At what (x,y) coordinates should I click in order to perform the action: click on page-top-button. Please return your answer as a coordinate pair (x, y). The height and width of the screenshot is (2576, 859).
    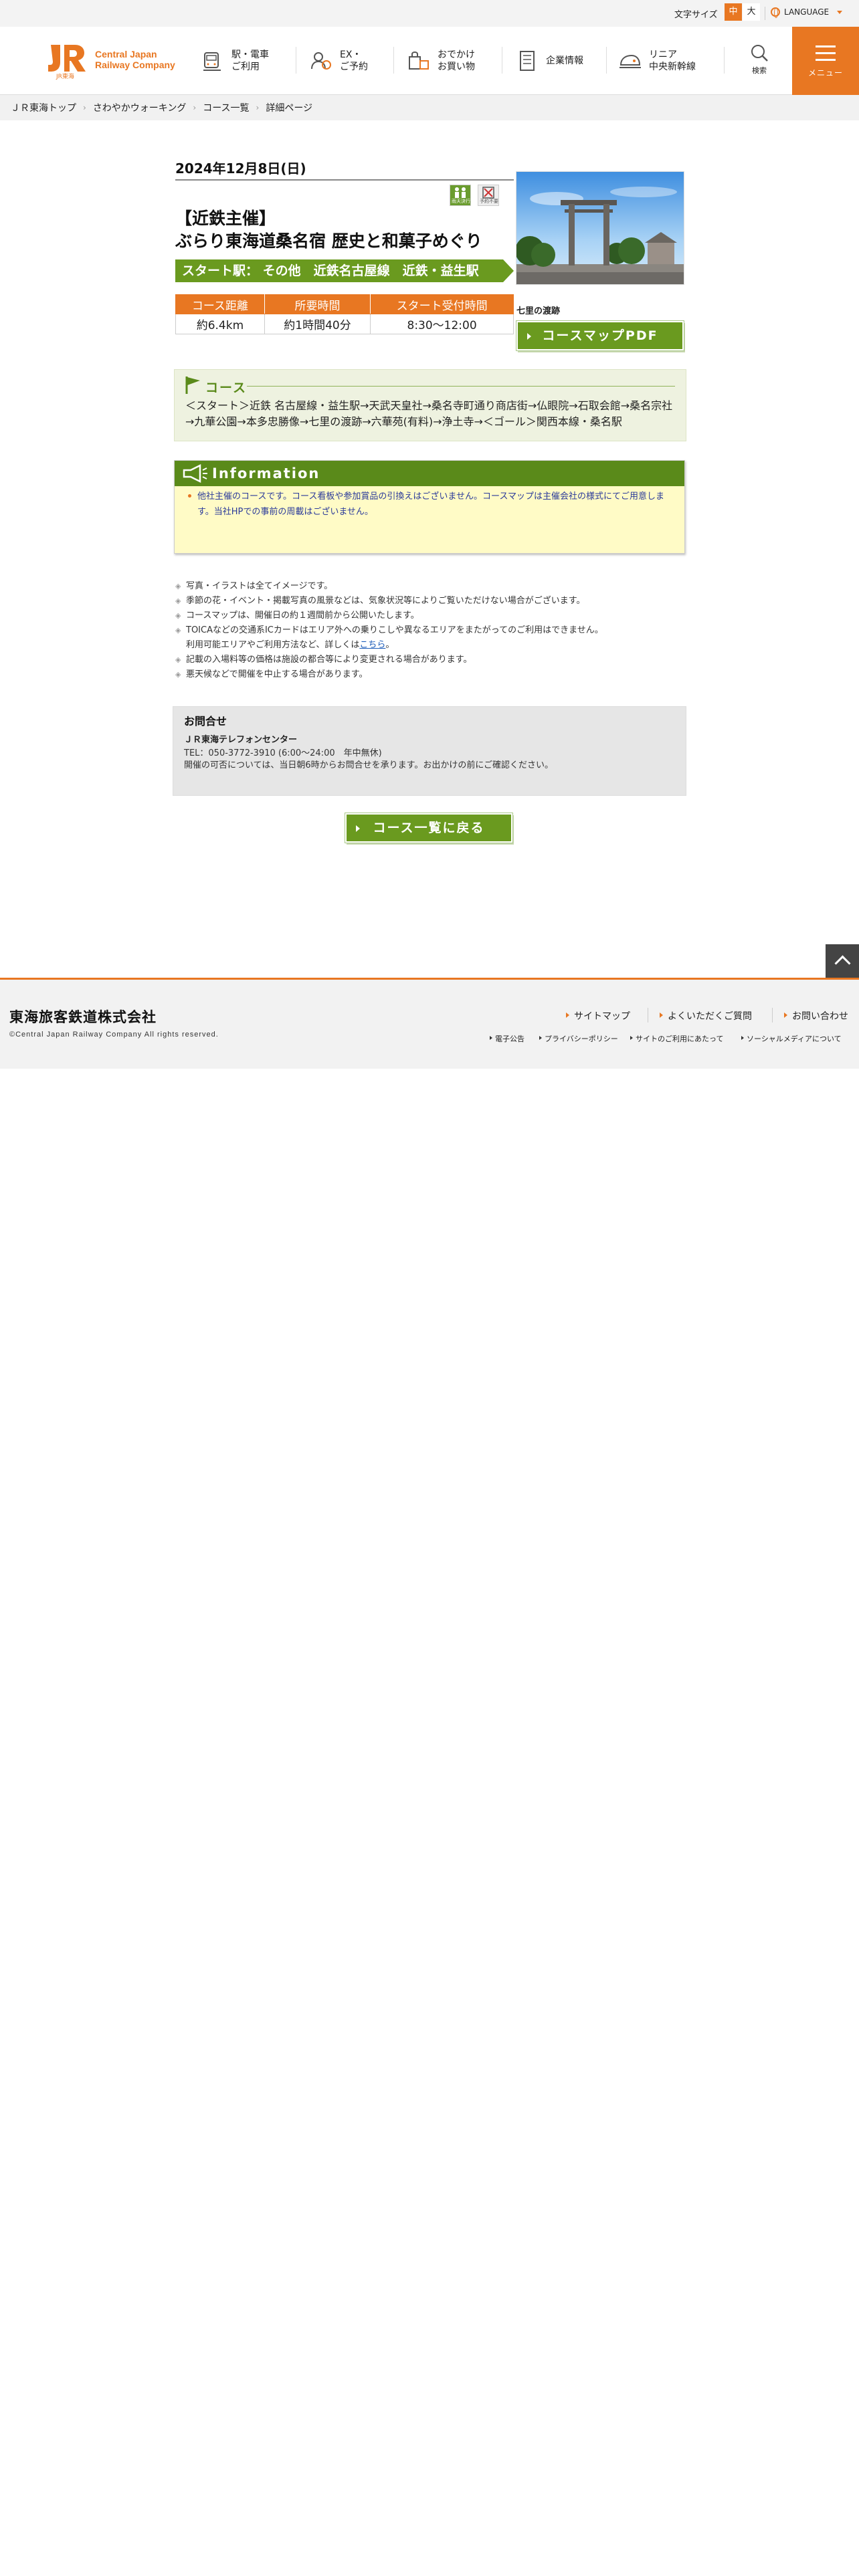
    Looking at the image, I should click on (843, 961).